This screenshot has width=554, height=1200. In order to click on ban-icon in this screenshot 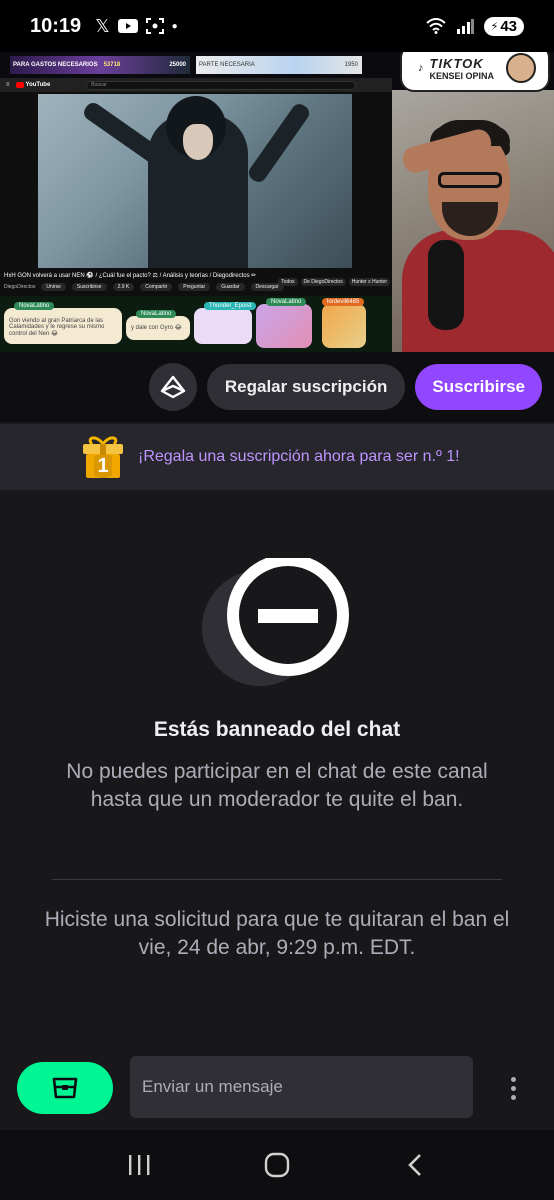, I will do `click(275, 622)`.